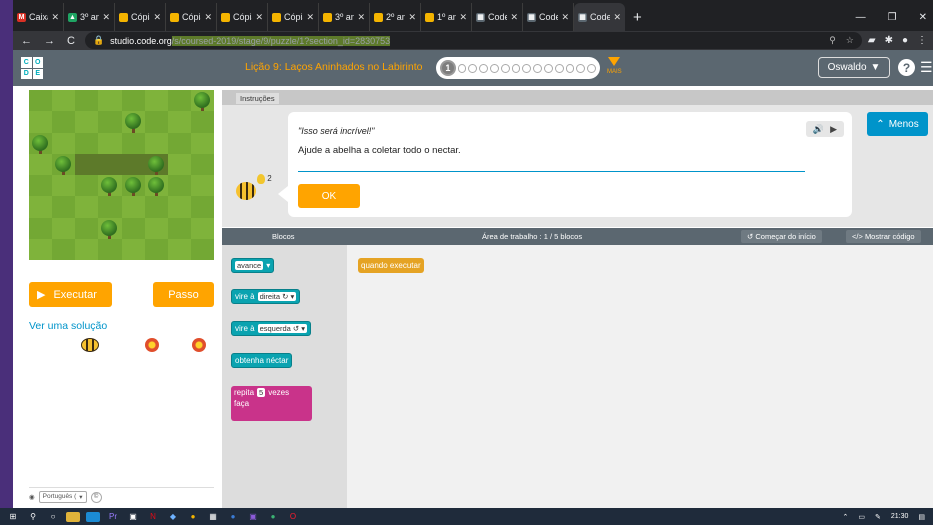 This screenshot has height=525, width=933. Describe the element at coordinates (264, 179) in the screenshot. I see `hint-counter: 2` at that location.